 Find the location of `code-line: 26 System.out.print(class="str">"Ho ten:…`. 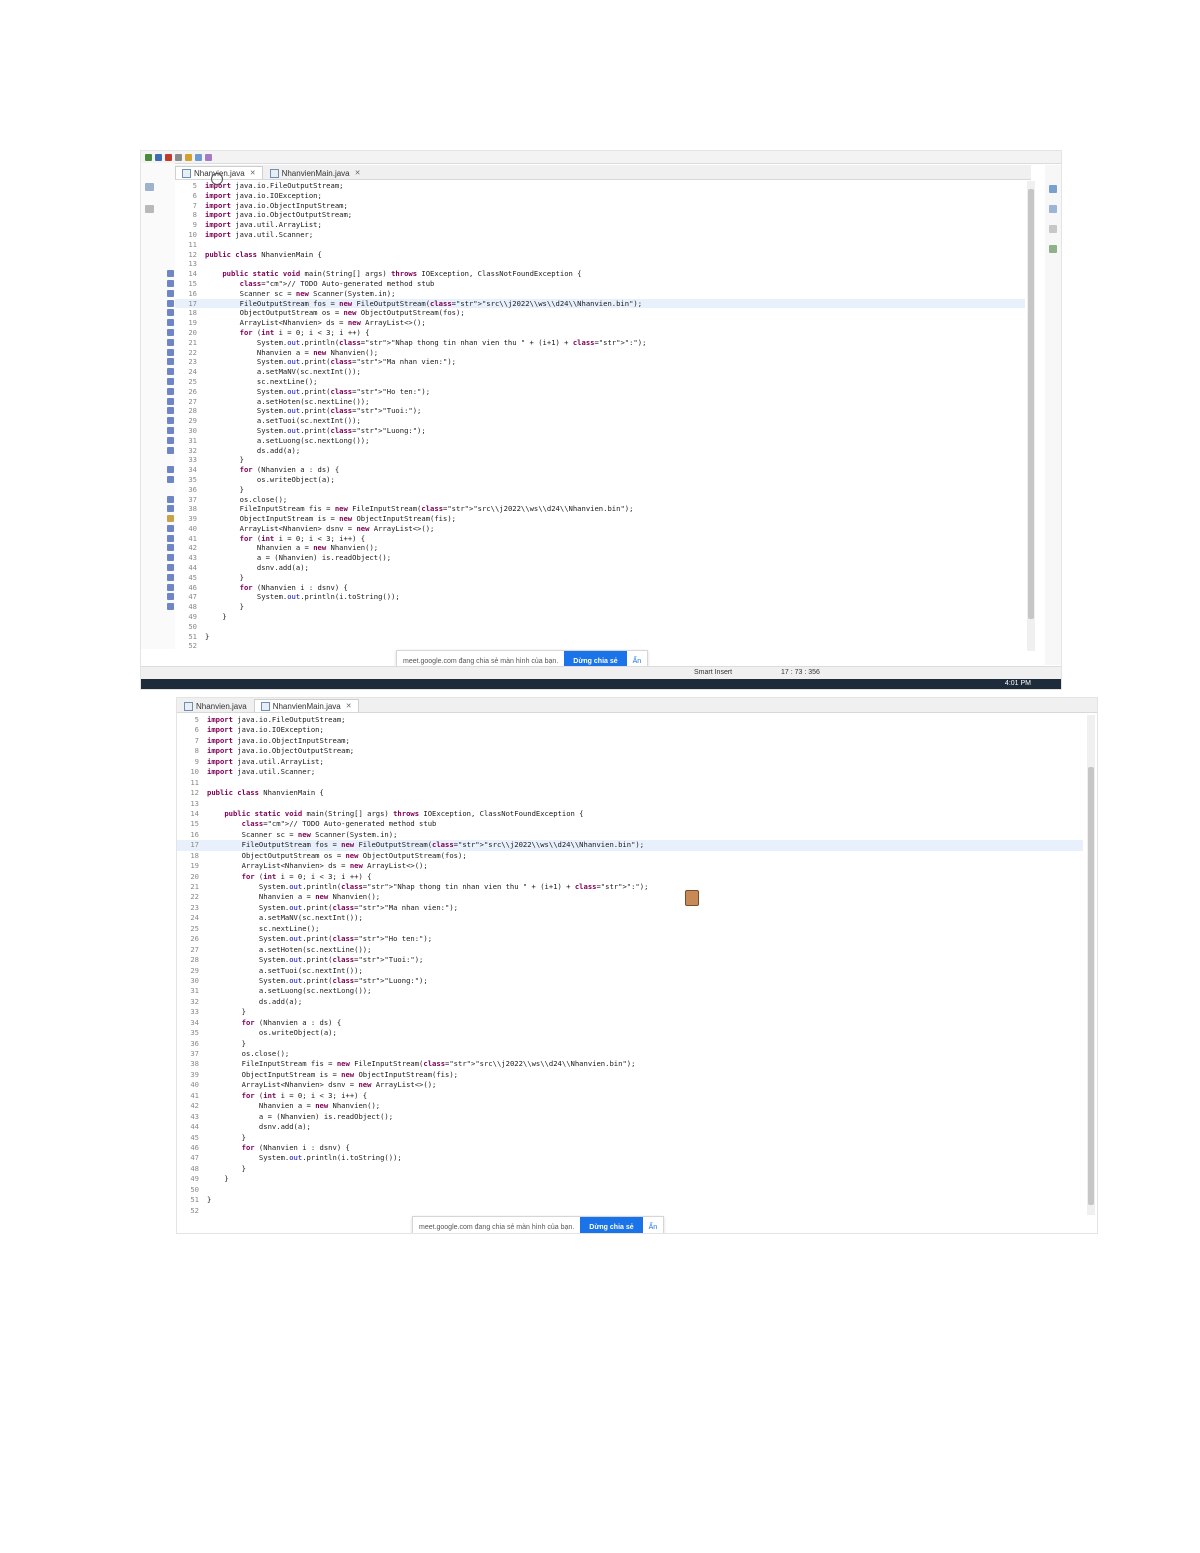

code-line: 26 System.out.print(class="str">"Ho ten:… is located at coordinates (630, 939).